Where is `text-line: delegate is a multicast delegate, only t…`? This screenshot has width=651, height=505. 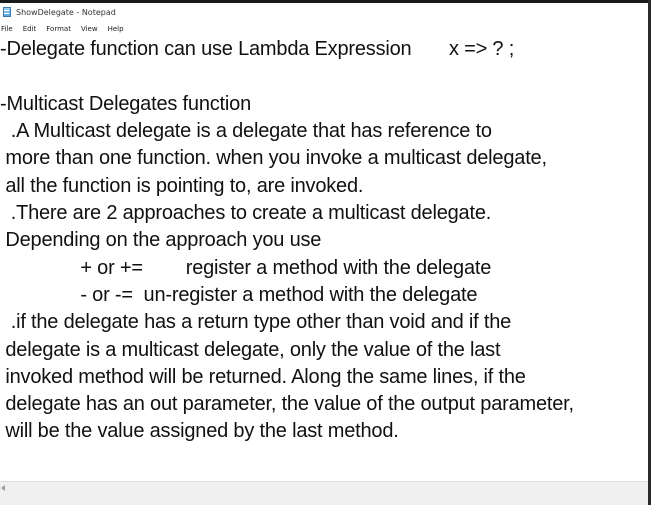 text-line: delegate is a multicast delegate, only t… is located at coordinates (250, 350).